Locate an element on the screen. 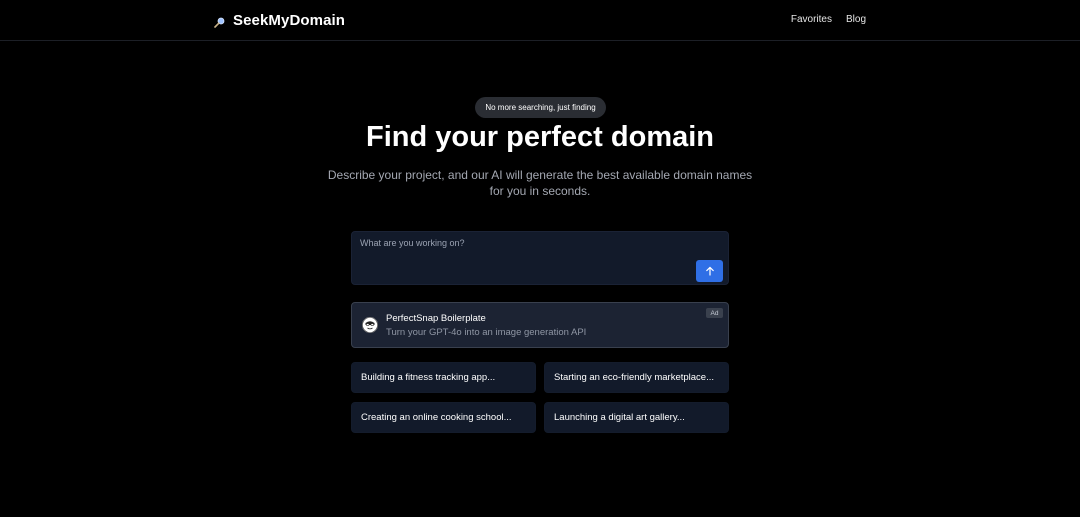  submit-button is located at coordinates (709, 271).